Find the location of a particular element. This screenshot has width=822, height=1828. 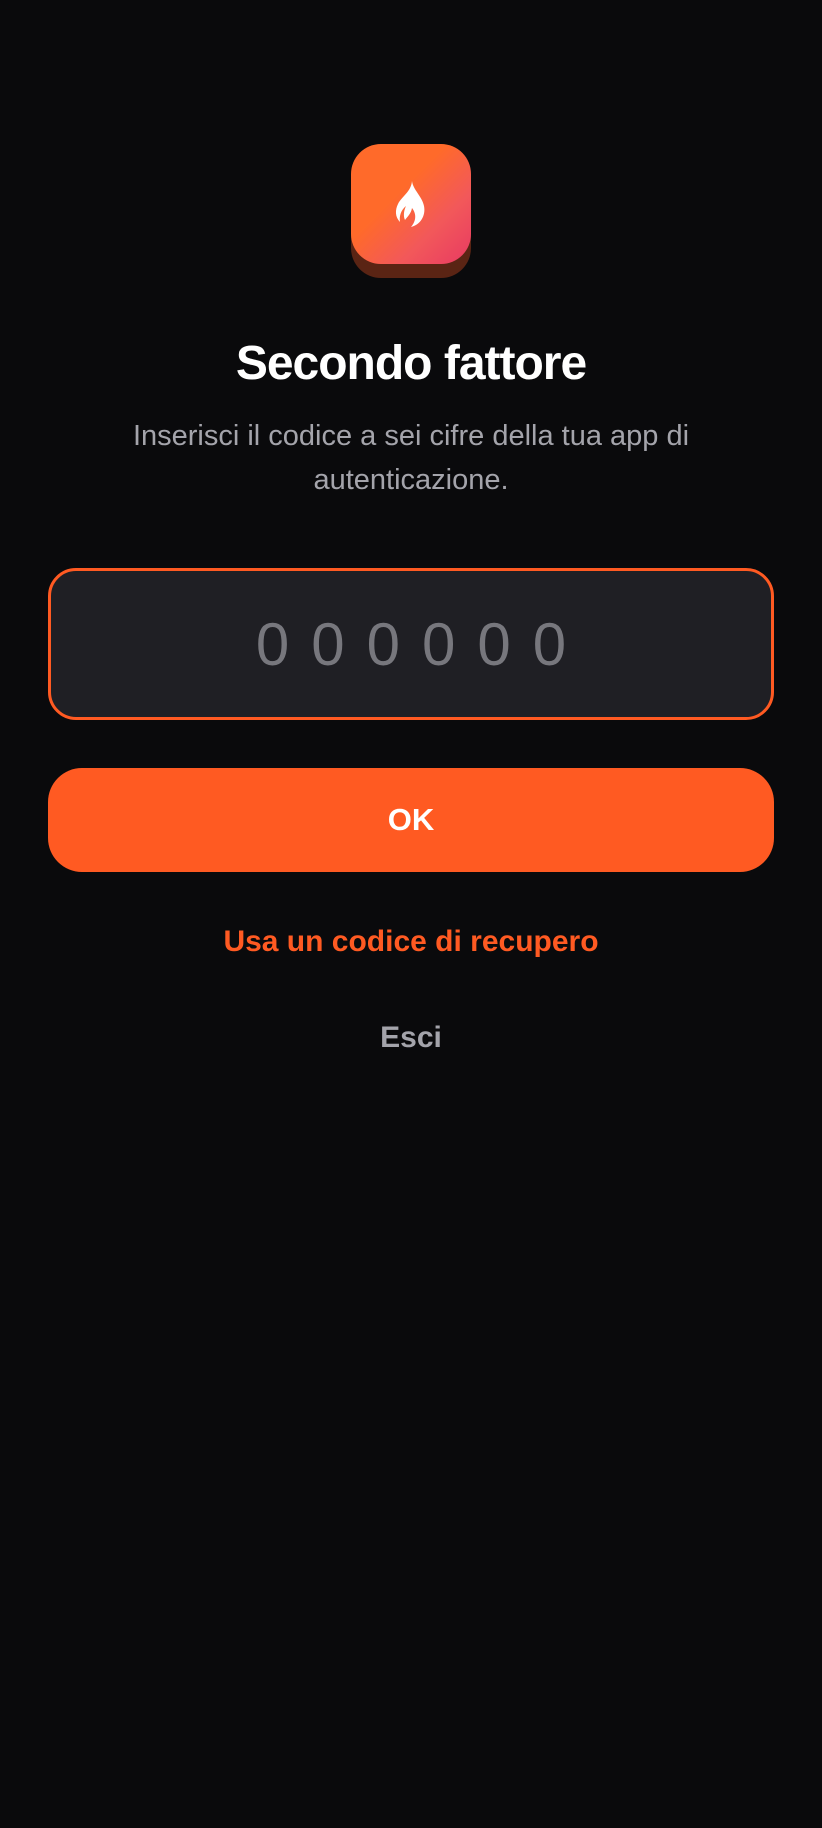

ok-button: OK is located at coordinates (411, 820).